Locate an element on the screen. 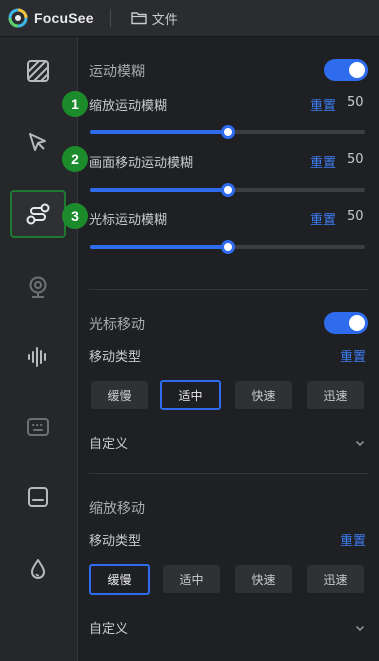 The height and width of the screenshot is (661, 379). cursor-blur-slider is located at coordinates (227, 247).